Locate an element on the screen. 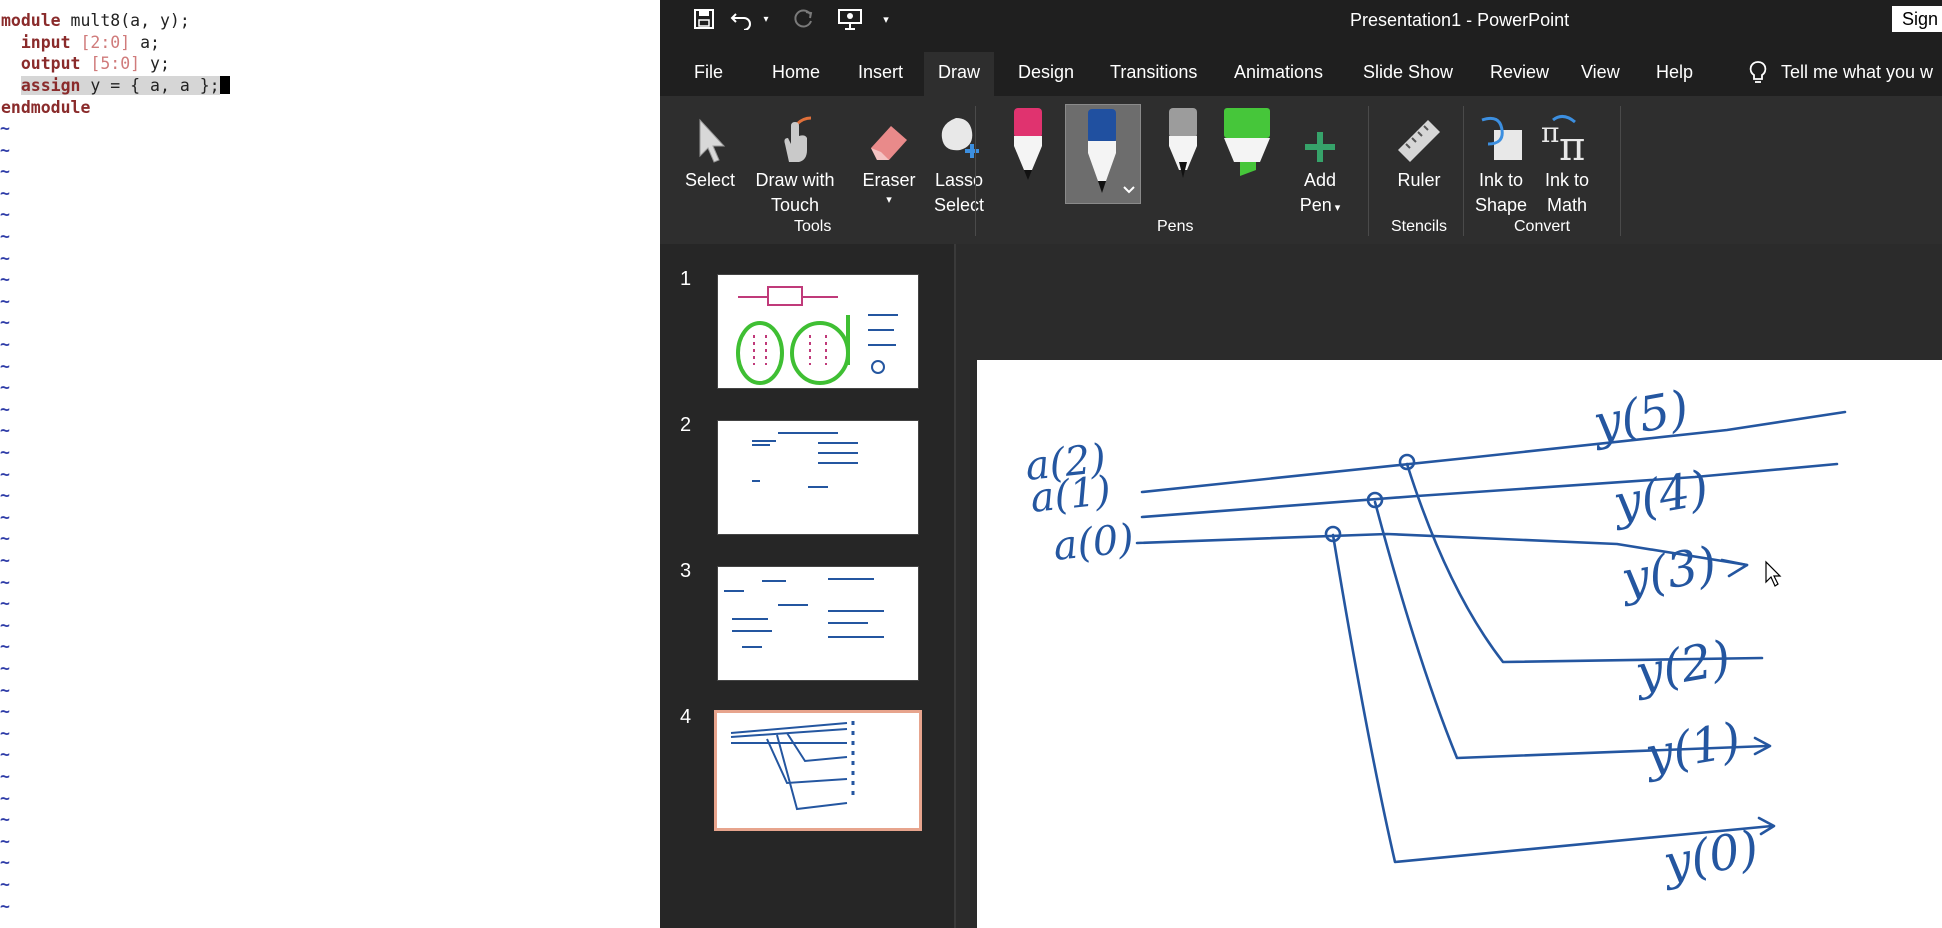 This screenshot has height=928, width=1942. select-button: Select is located at coordinates (710, 150).